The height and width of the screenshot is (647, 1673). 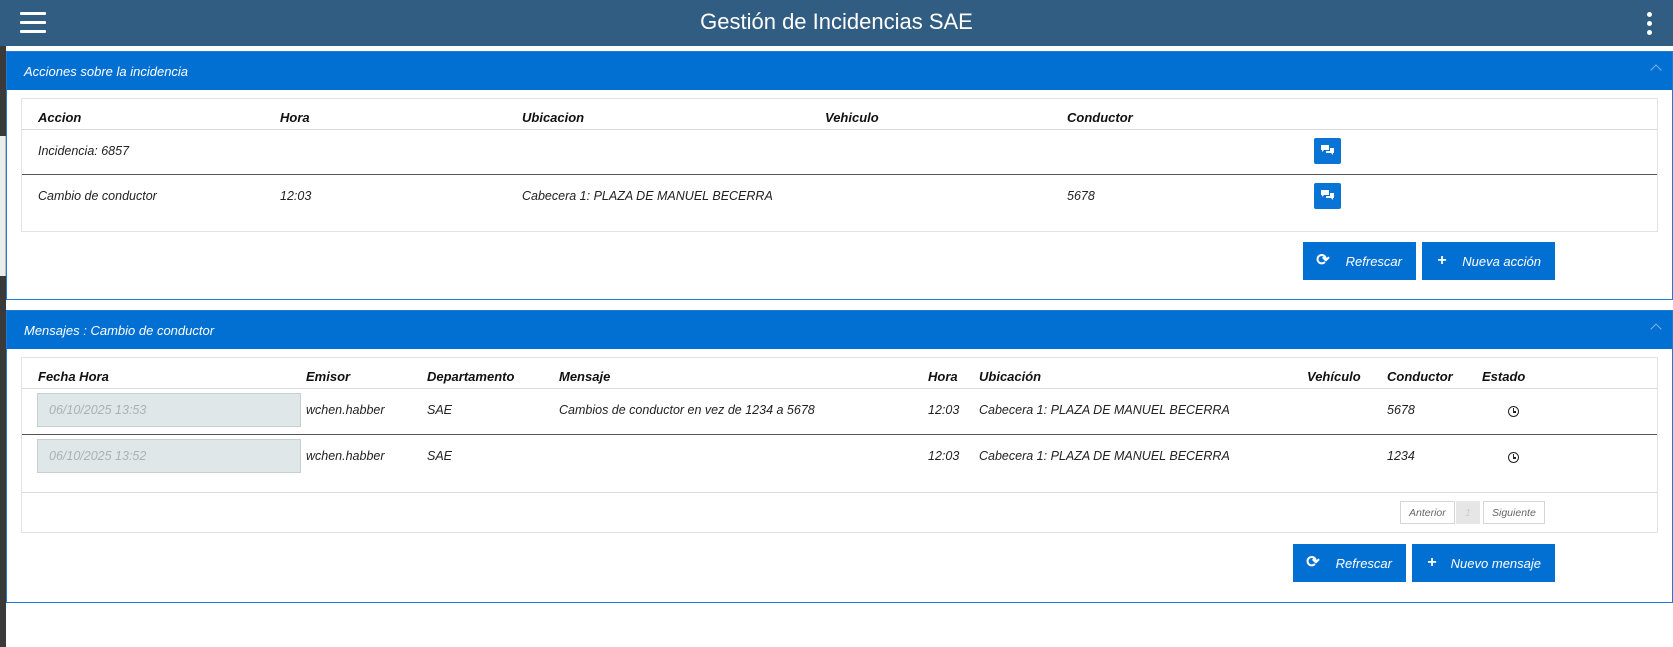 I want to click on col-ubicacion: Ubicación, so click(x=1010, y=376).